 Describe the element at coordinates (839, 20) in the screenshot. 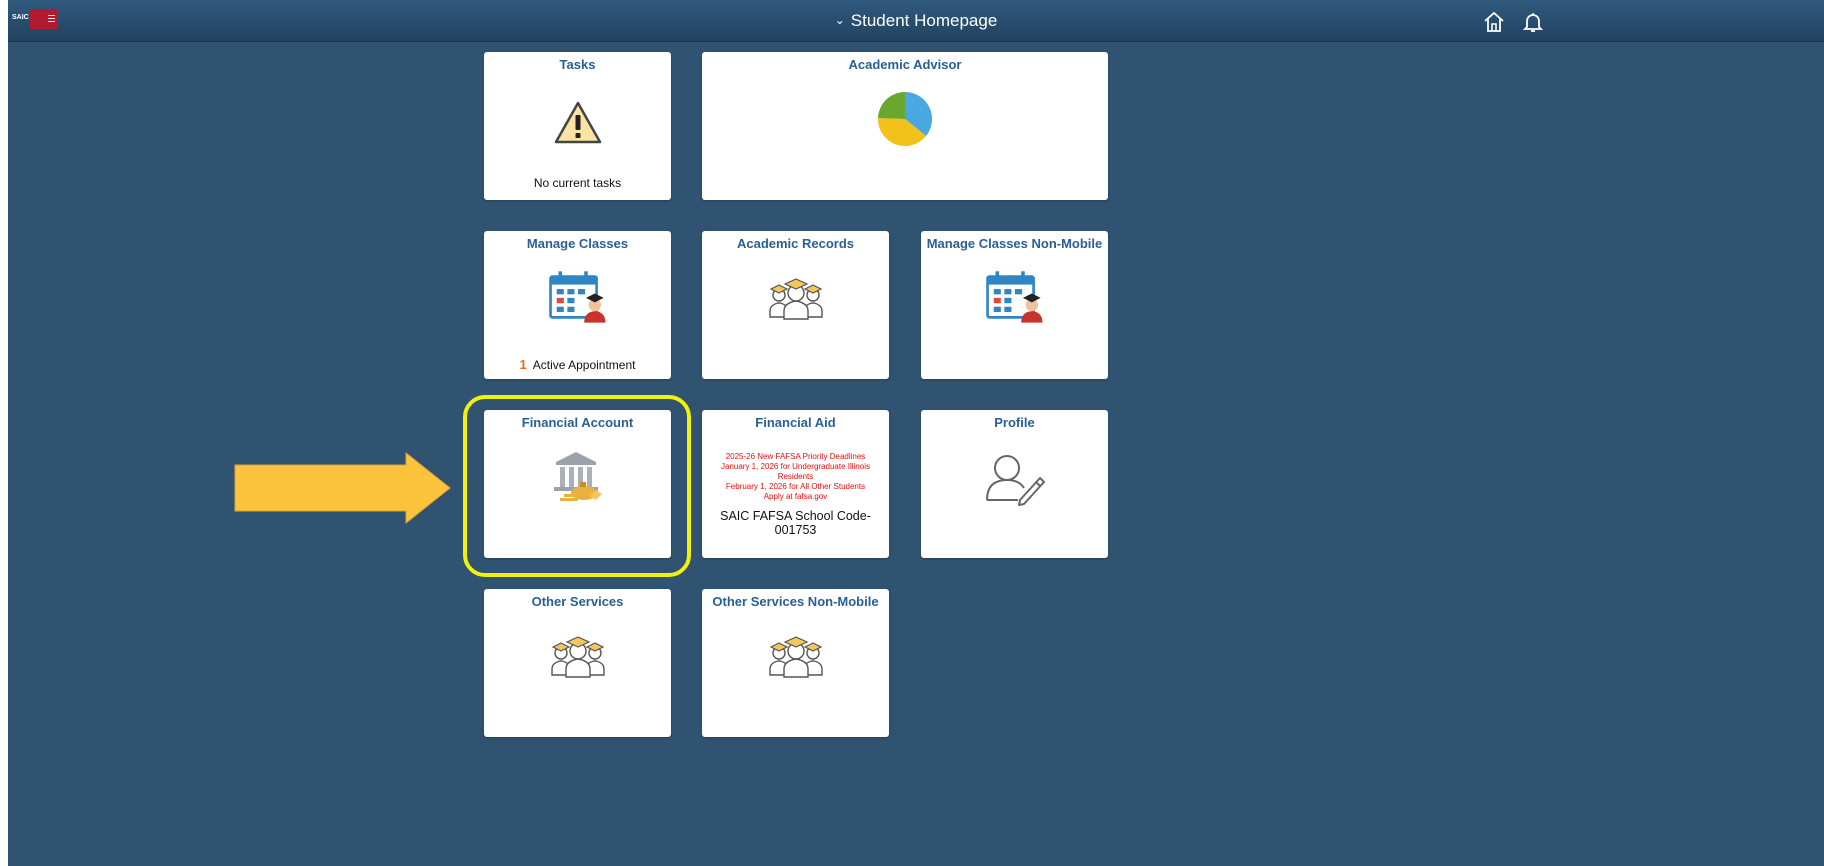

I see `chevron-down-icon: ⌄` at that location.